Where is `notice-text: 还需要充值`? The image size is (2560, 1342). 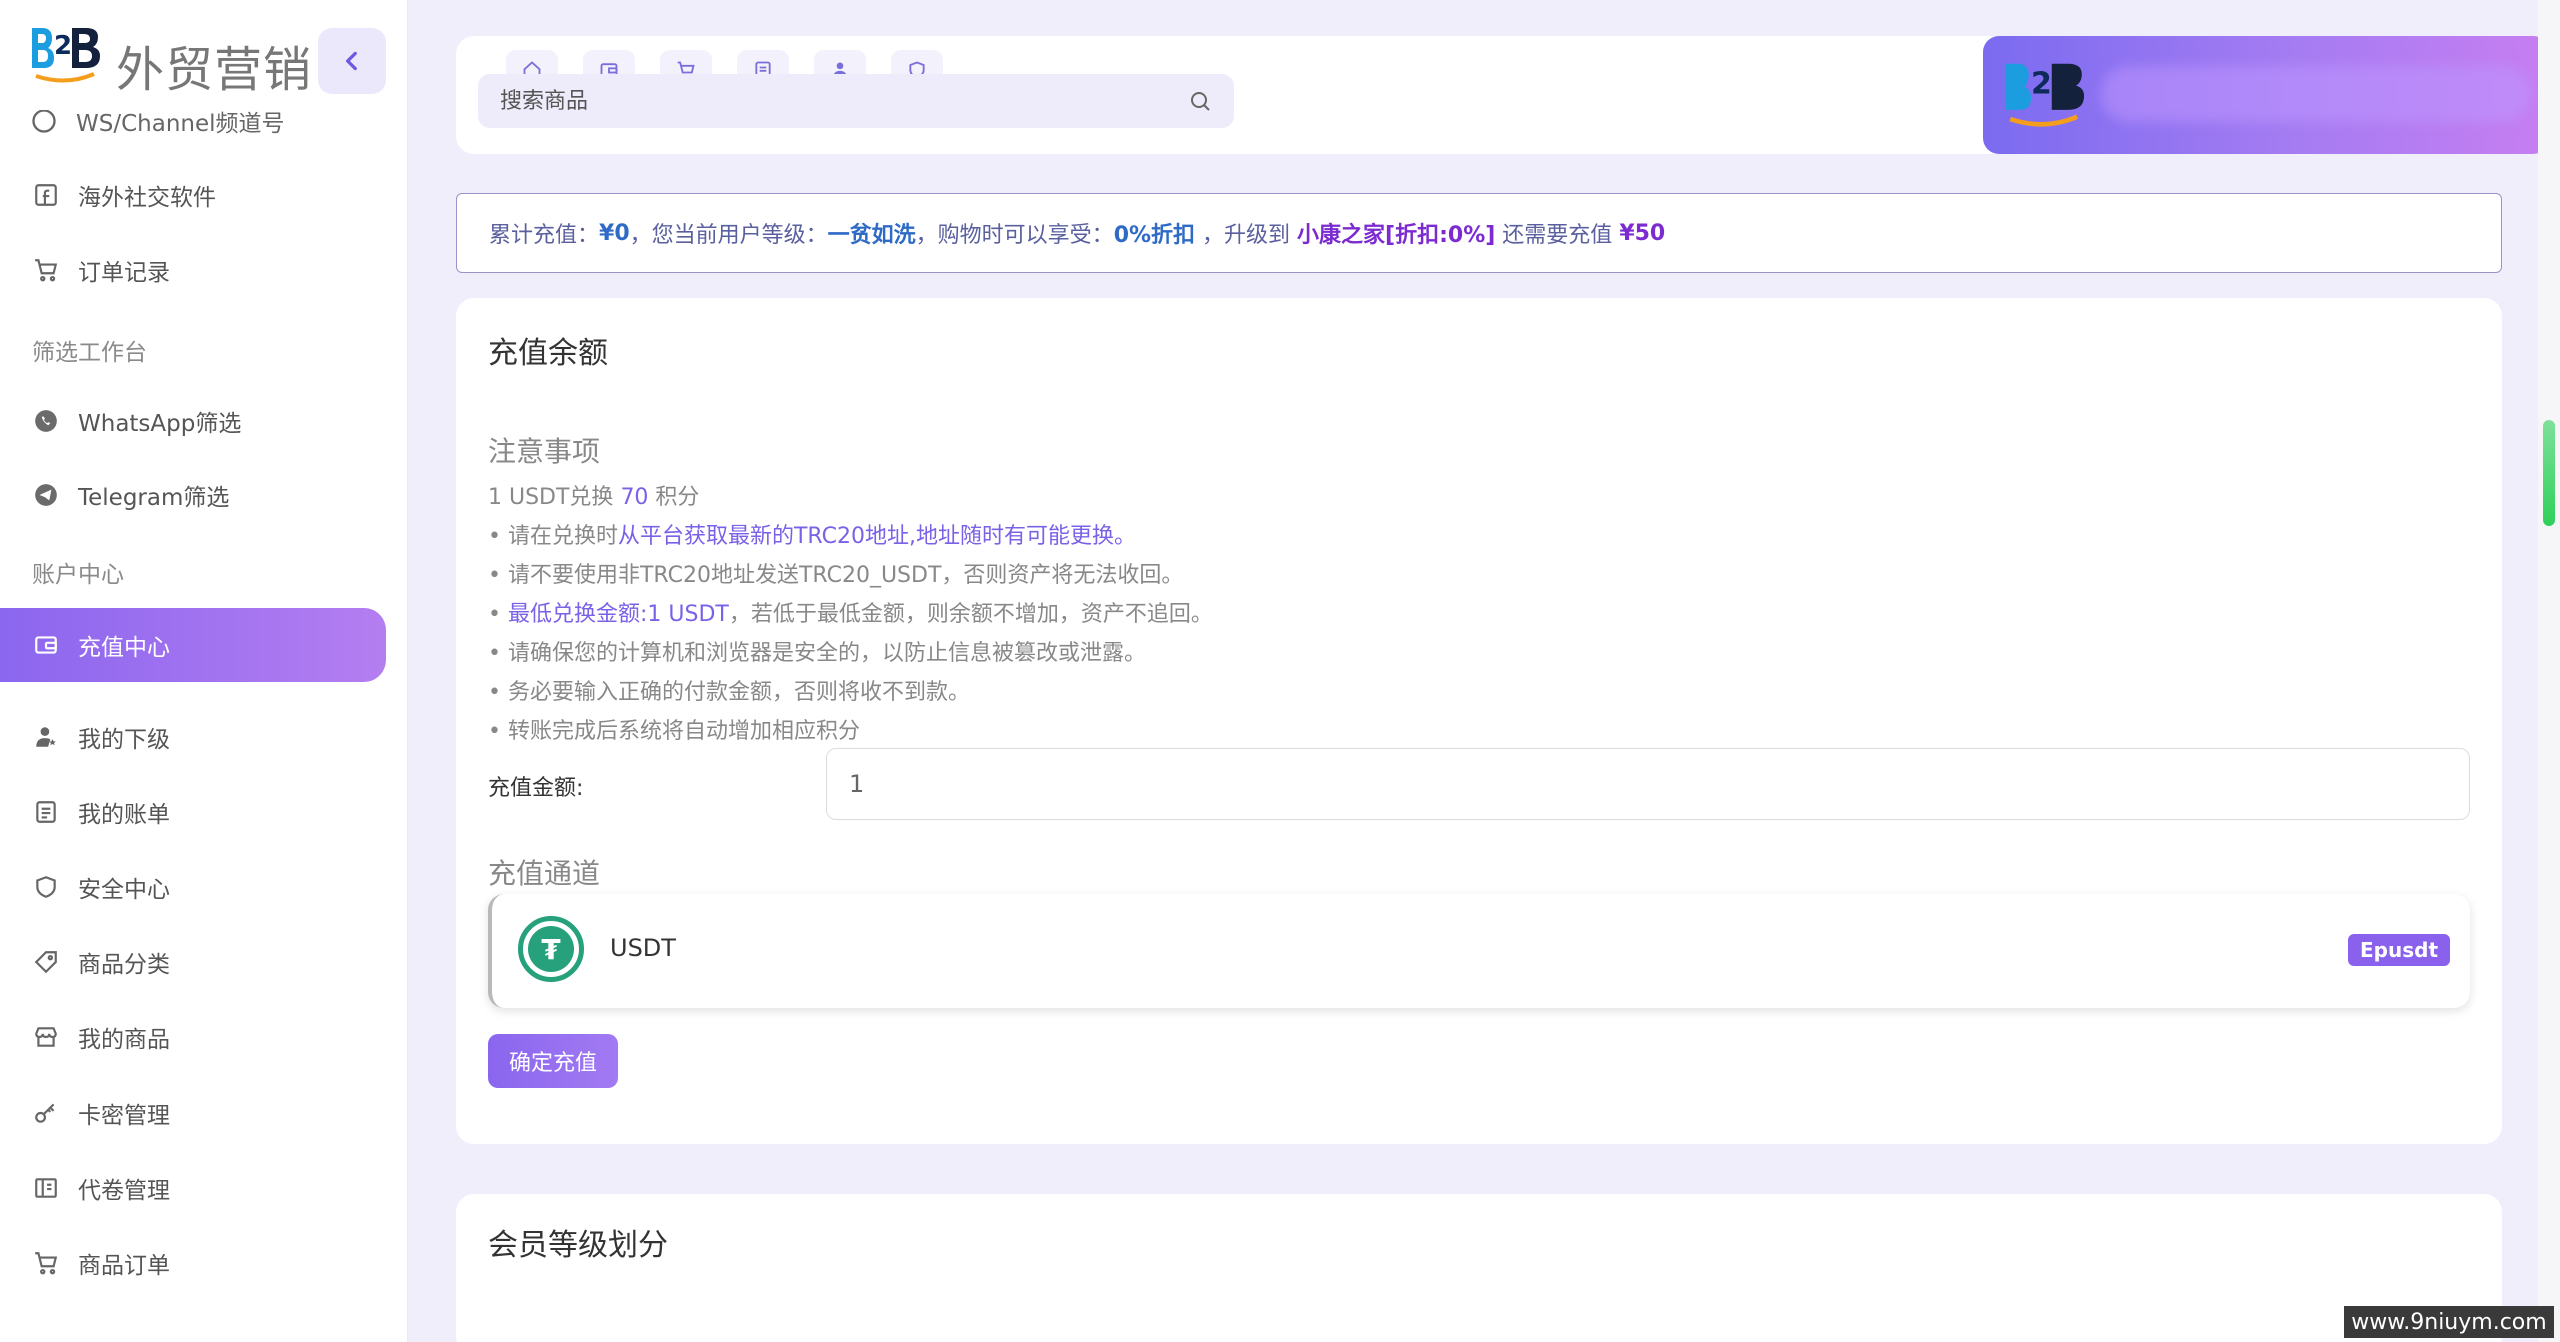 notice-text: 还需要充值 is located at coordinates (1557, 235).